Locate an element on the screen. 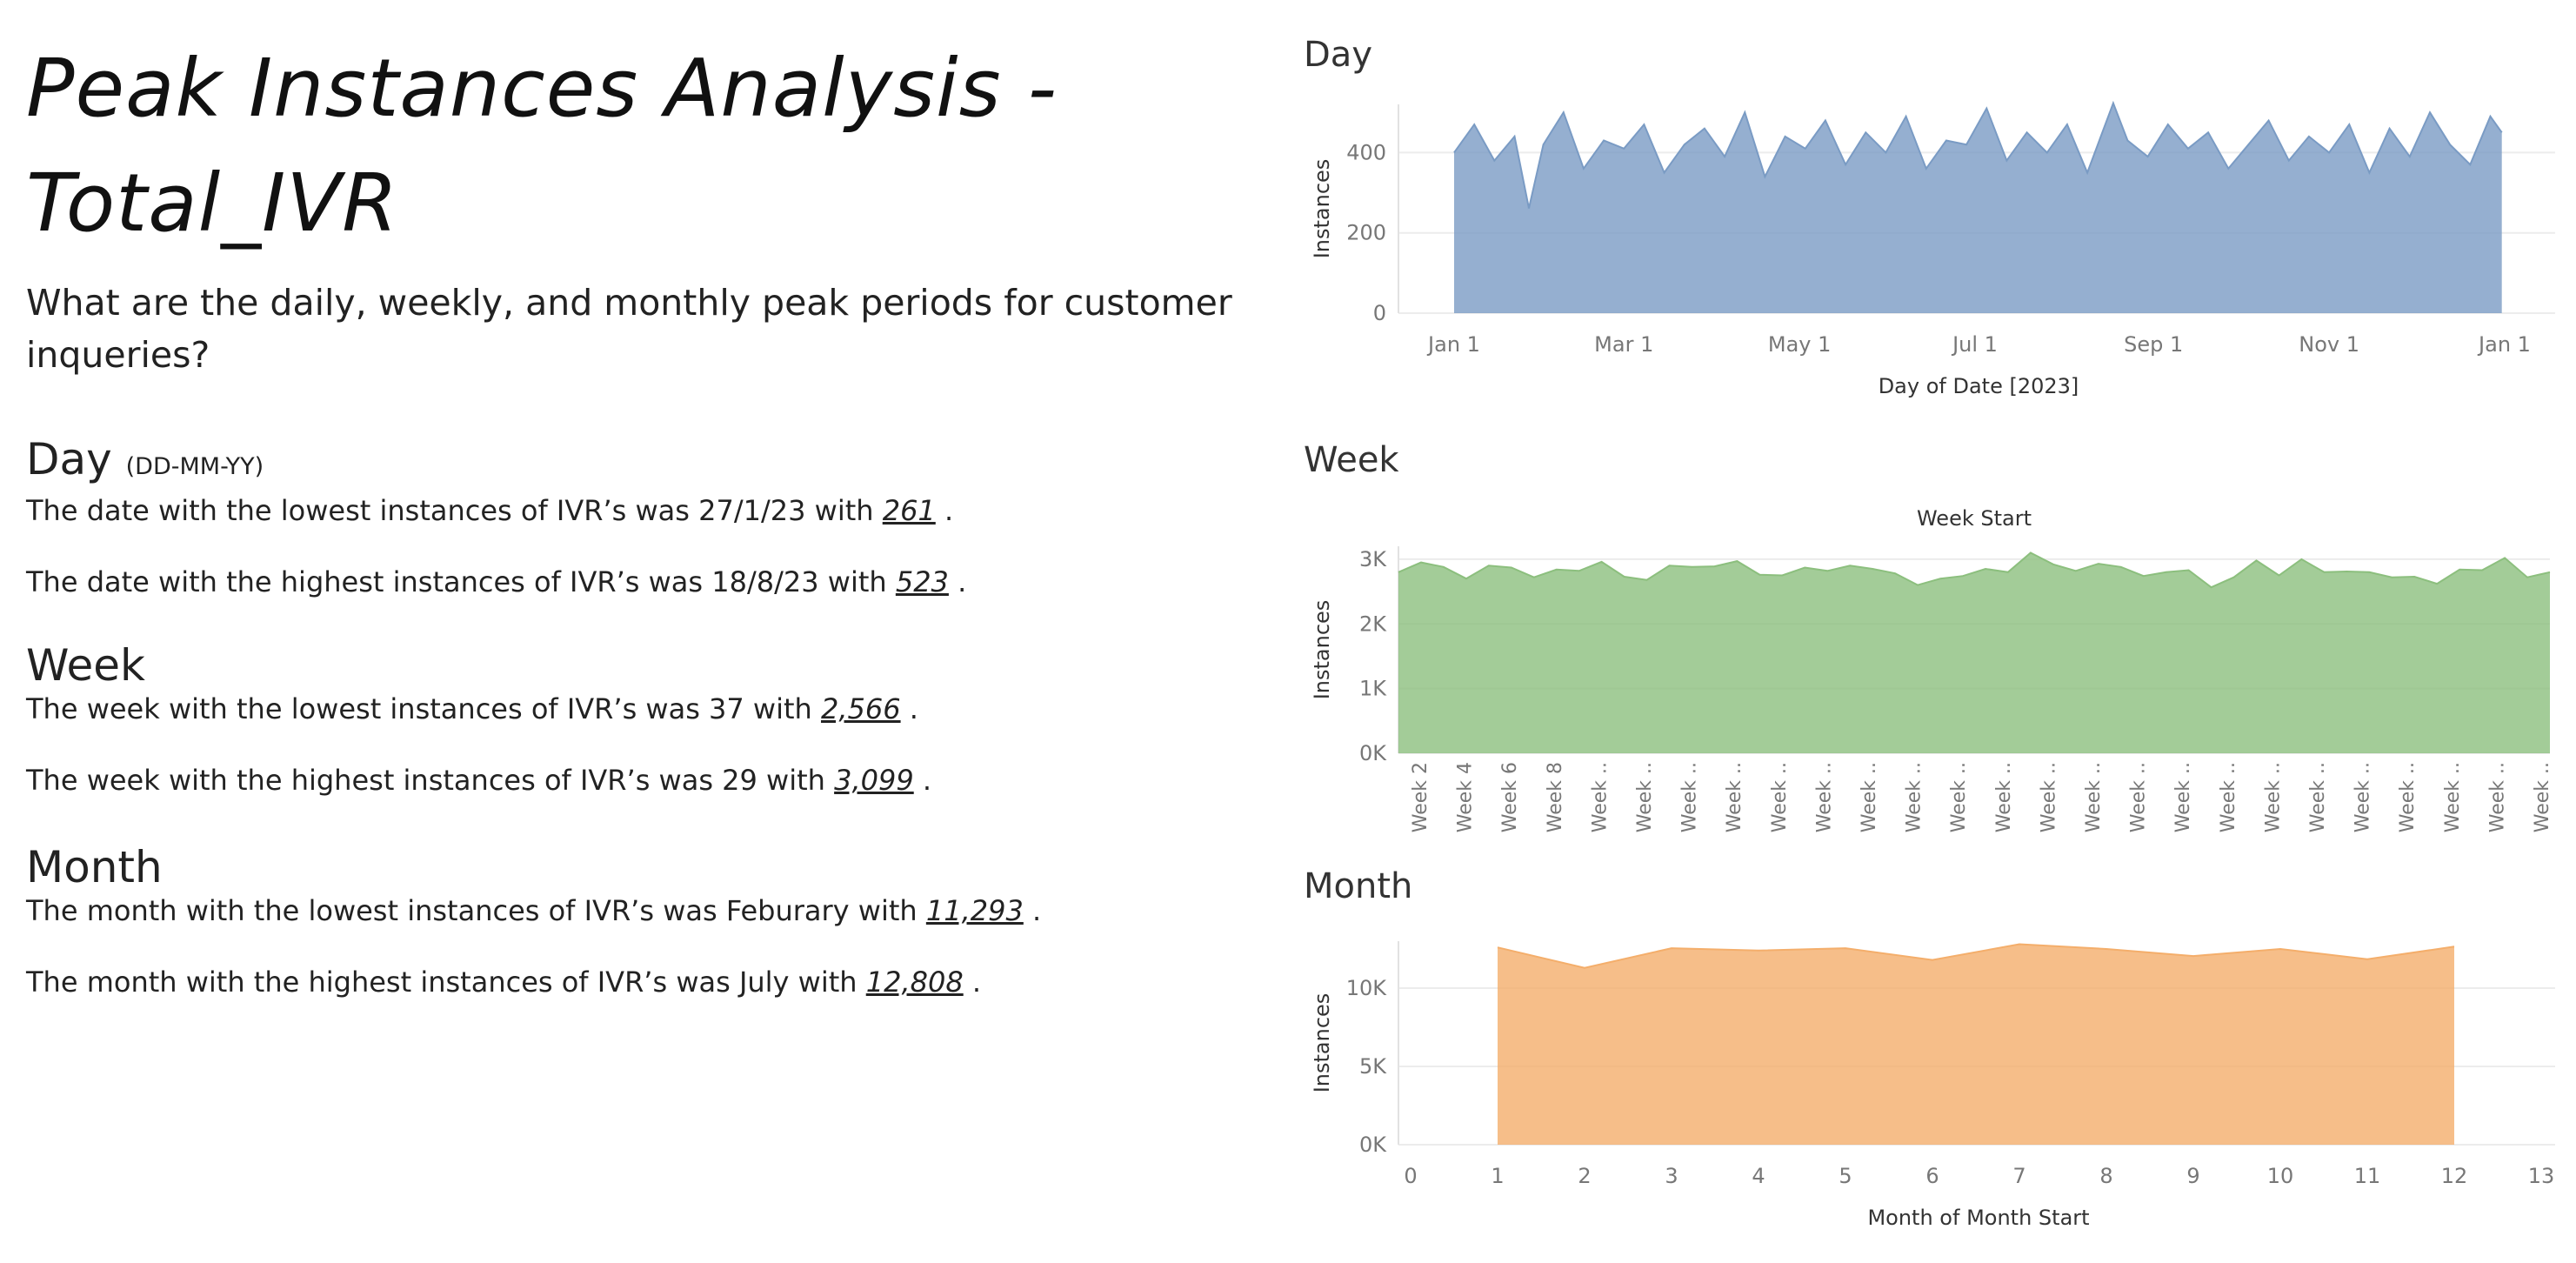  week-chart-xtick-label: Week 8 is located at coordinates (1555, 797).